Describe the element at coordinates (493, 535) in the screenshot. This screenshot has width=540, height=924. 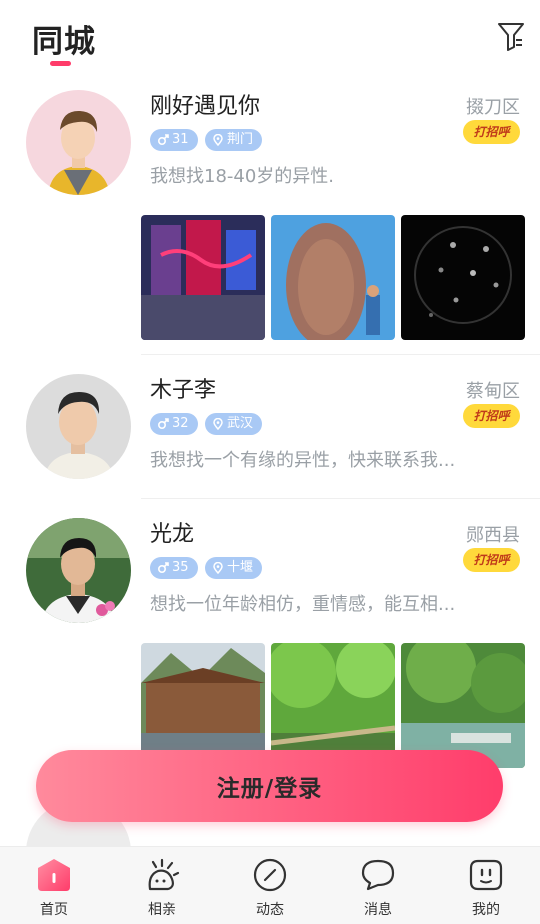
I see `district-label: 郧西县` at that location.